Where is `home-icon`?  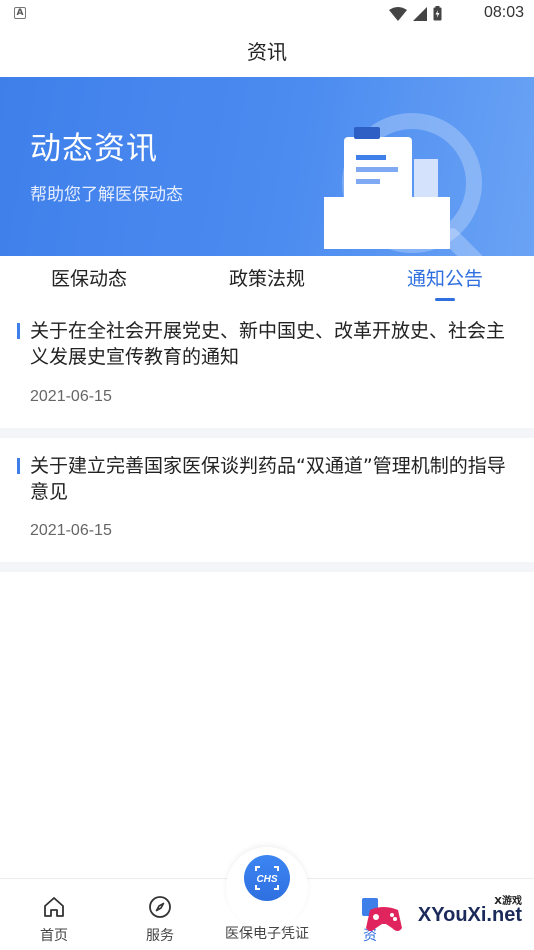
home-icon is located at coordinates (54, 907).